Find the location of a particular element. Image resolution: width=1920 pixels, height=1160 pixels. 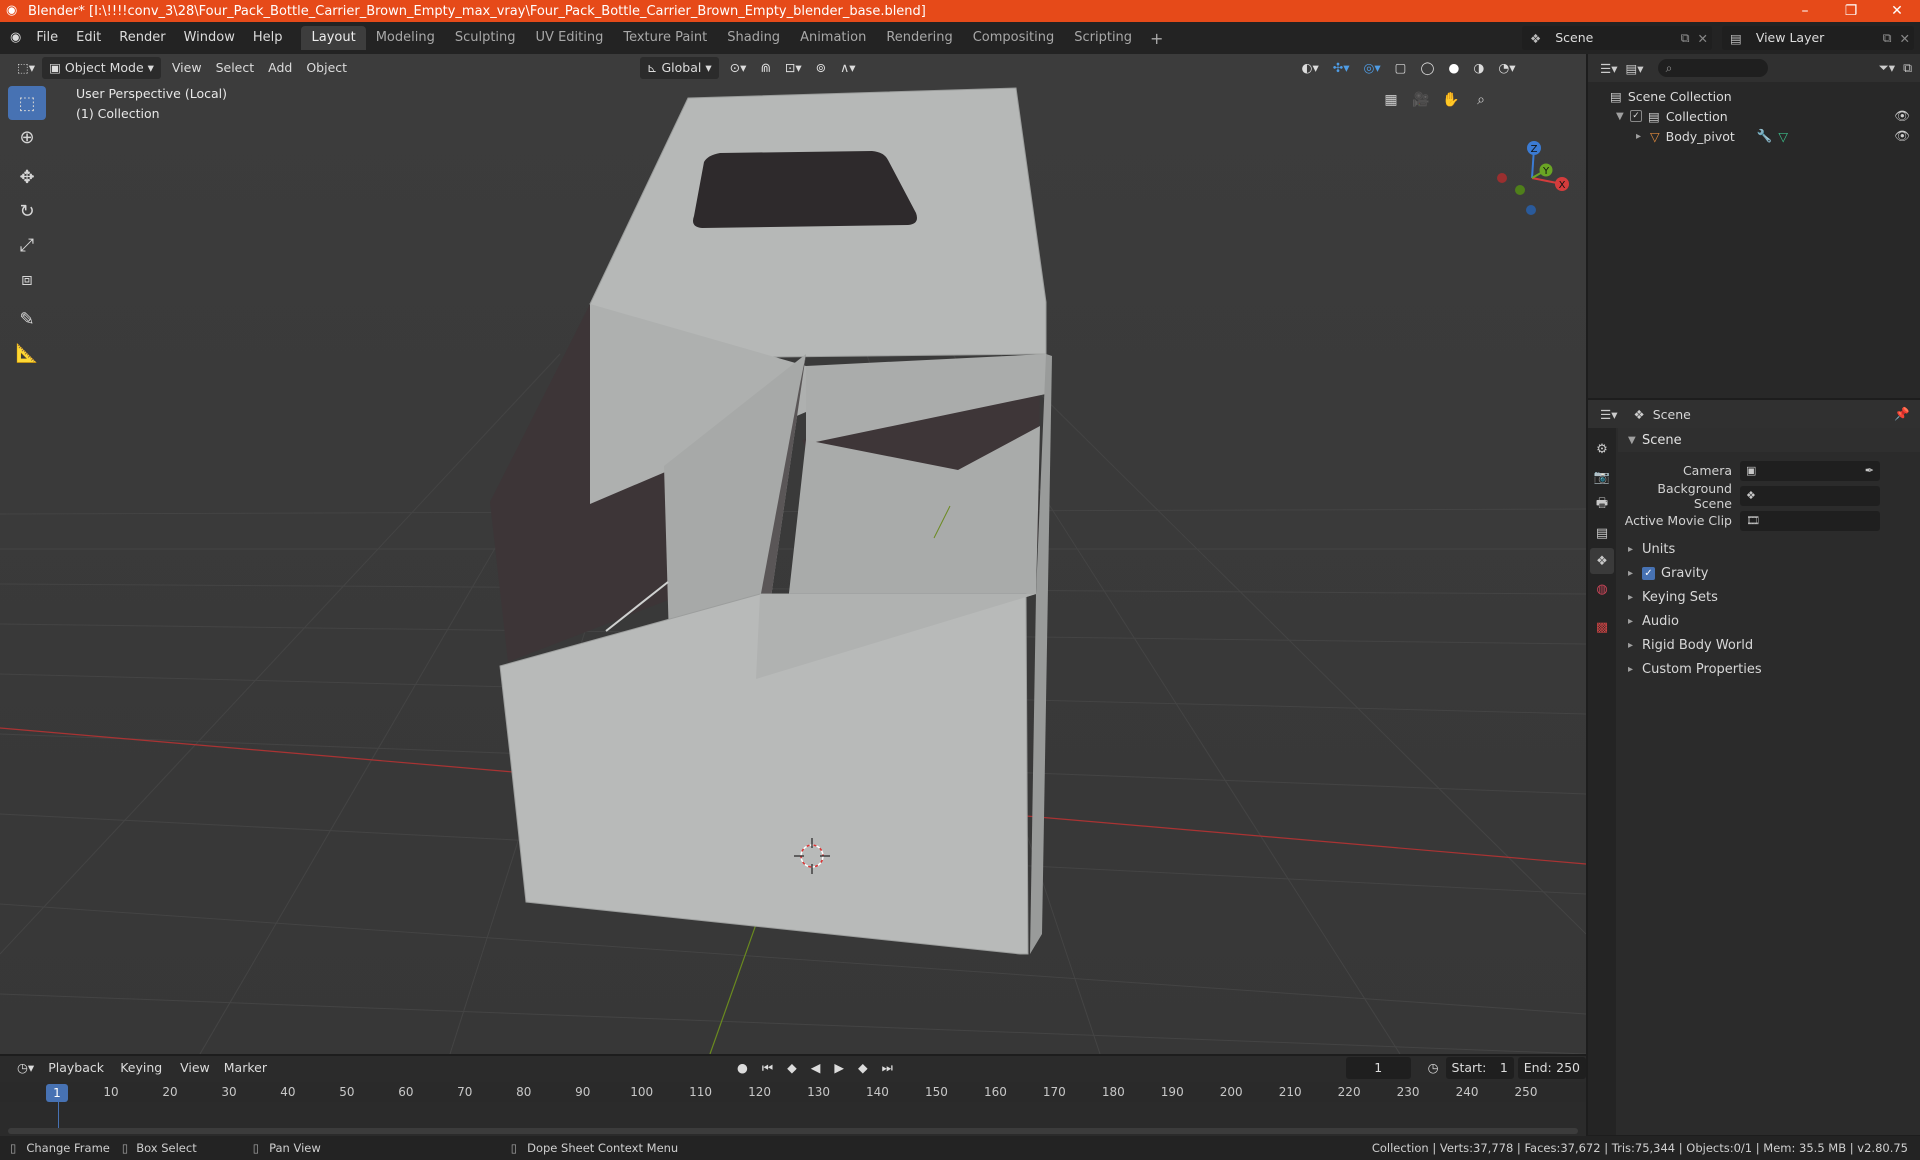

jump-end-icon: ⏭ is located at coordinates (887, 1068).